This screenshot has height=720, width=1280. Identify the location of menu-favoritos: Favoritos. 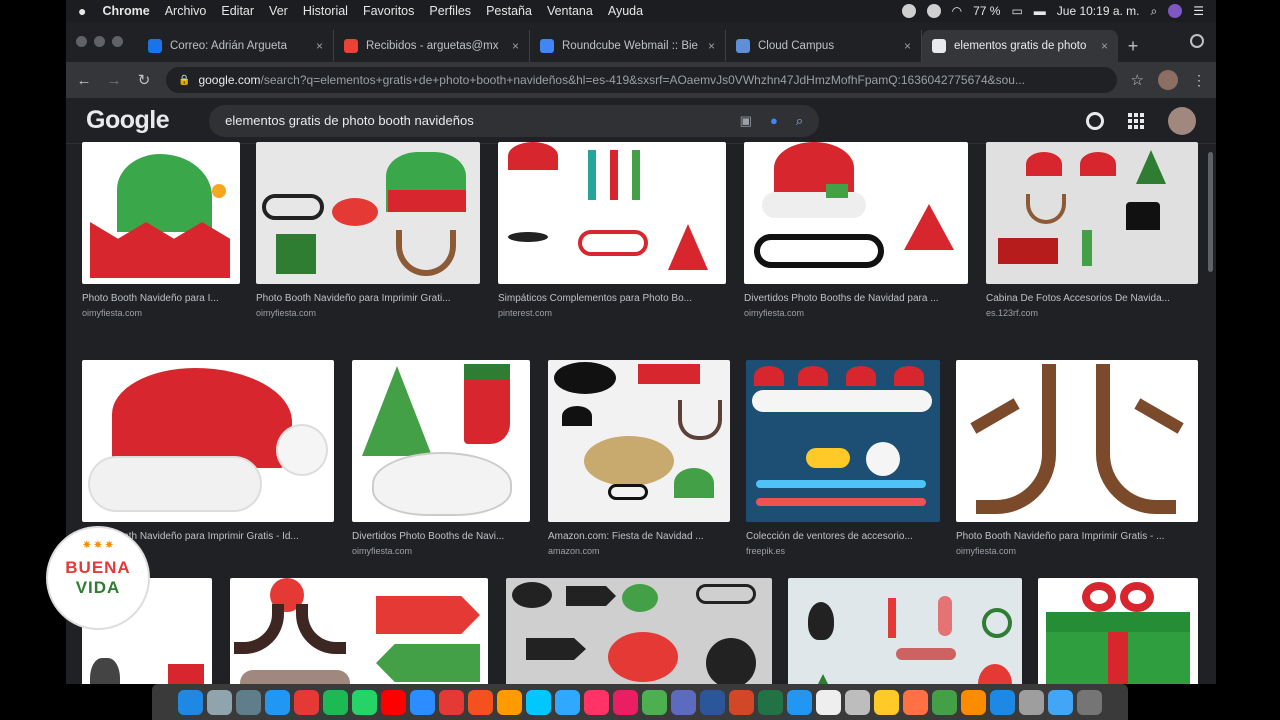
(388, 11).